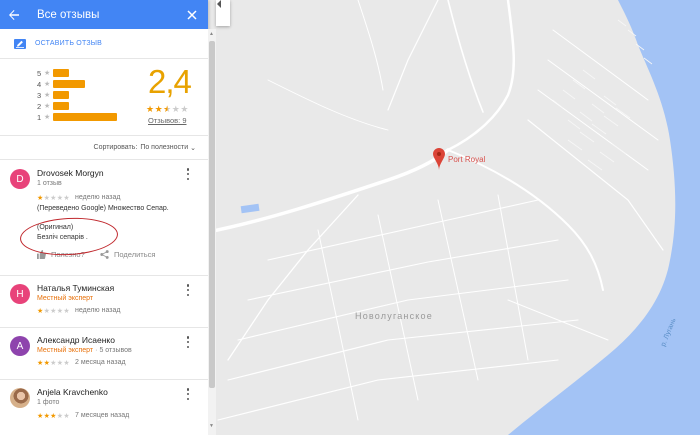 The image size is (700, 435). I want to click on collapse-panel-button, so click(223, 13).